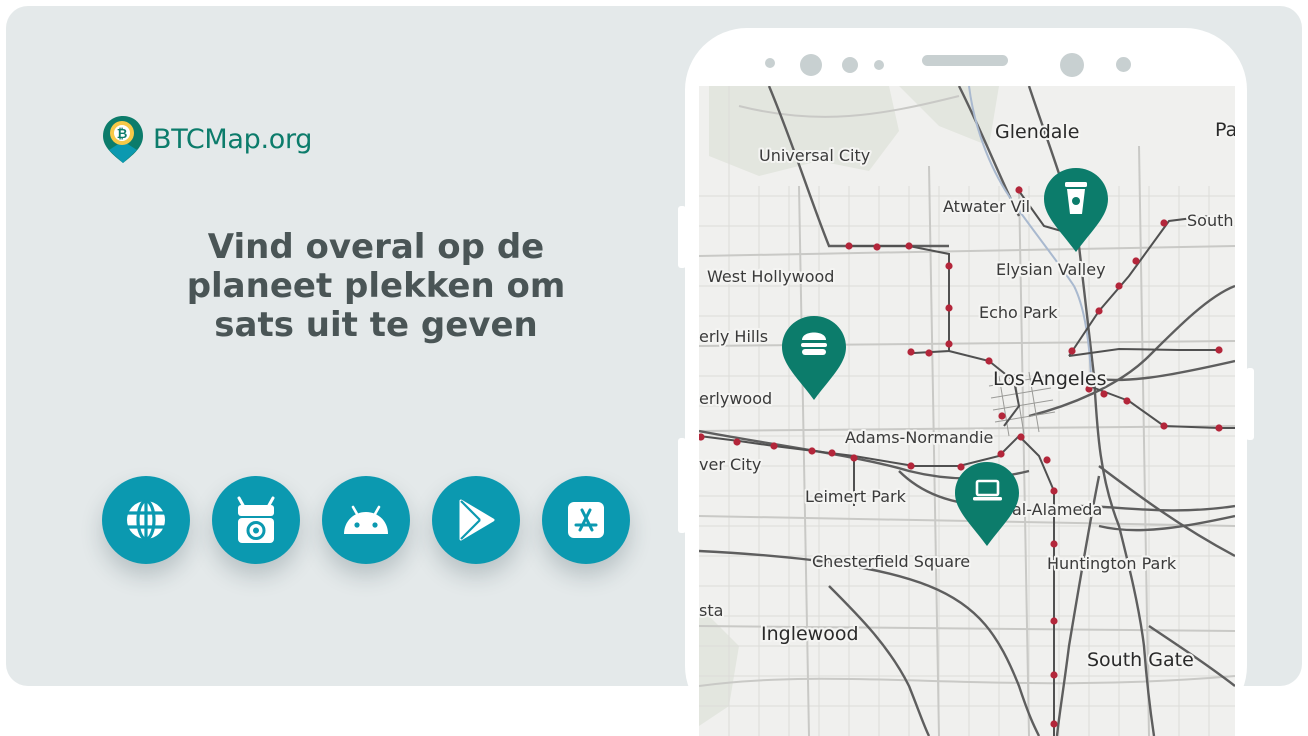 The width and height of the screenshot is (1308, 736). Describe the element at coordinates (1140, 660) in the screenshot. I see `map-label-south-gate: South Gate` at that location.